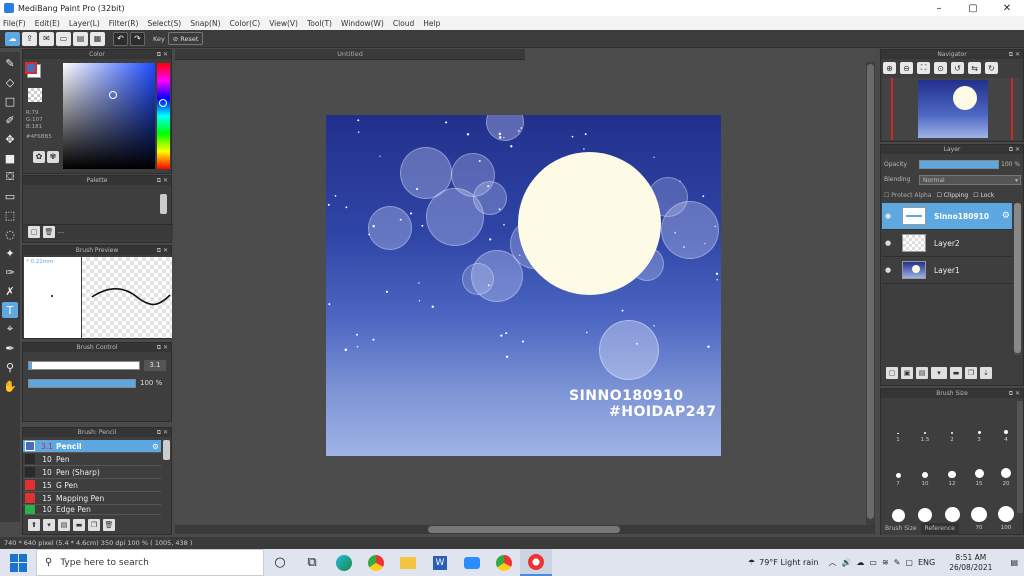 This screenshot has width=1024, height=576. What do you see at coordinates (80, 38) in the screenshot?
I see `layout-icon: ▤` at bounding box center [80, 38].